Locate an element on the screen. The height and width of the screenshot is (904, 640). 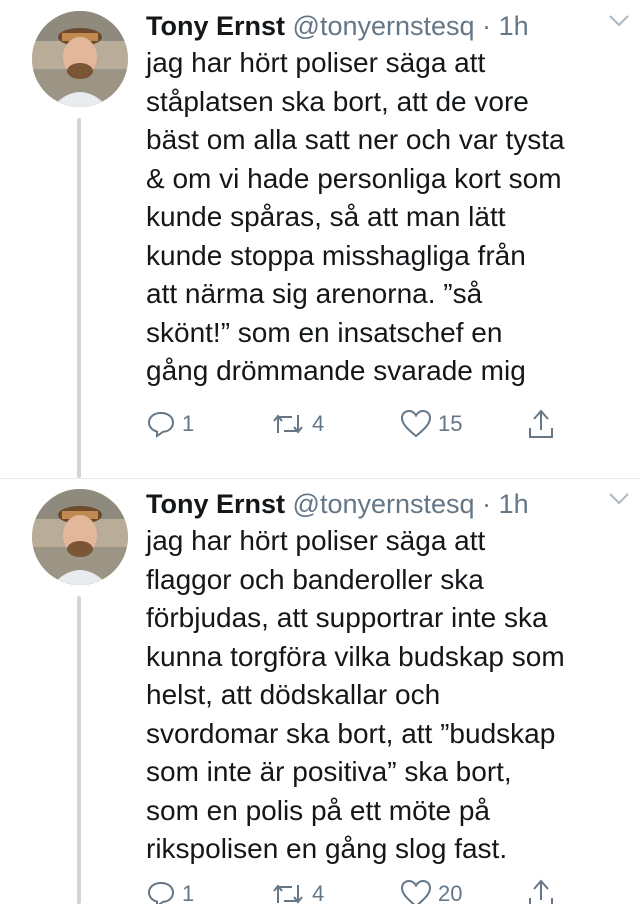
like-button: 20 is located at coordinates (431, 890).